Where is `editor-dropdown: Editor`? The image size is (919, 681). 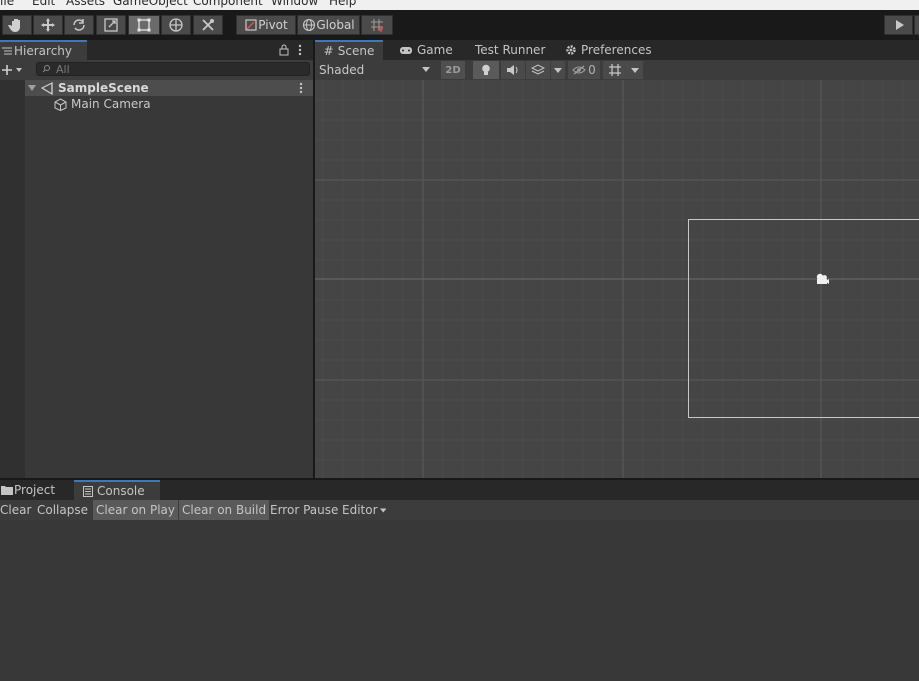
editor-dropdown: Editor is located at coordinates (364, 510).